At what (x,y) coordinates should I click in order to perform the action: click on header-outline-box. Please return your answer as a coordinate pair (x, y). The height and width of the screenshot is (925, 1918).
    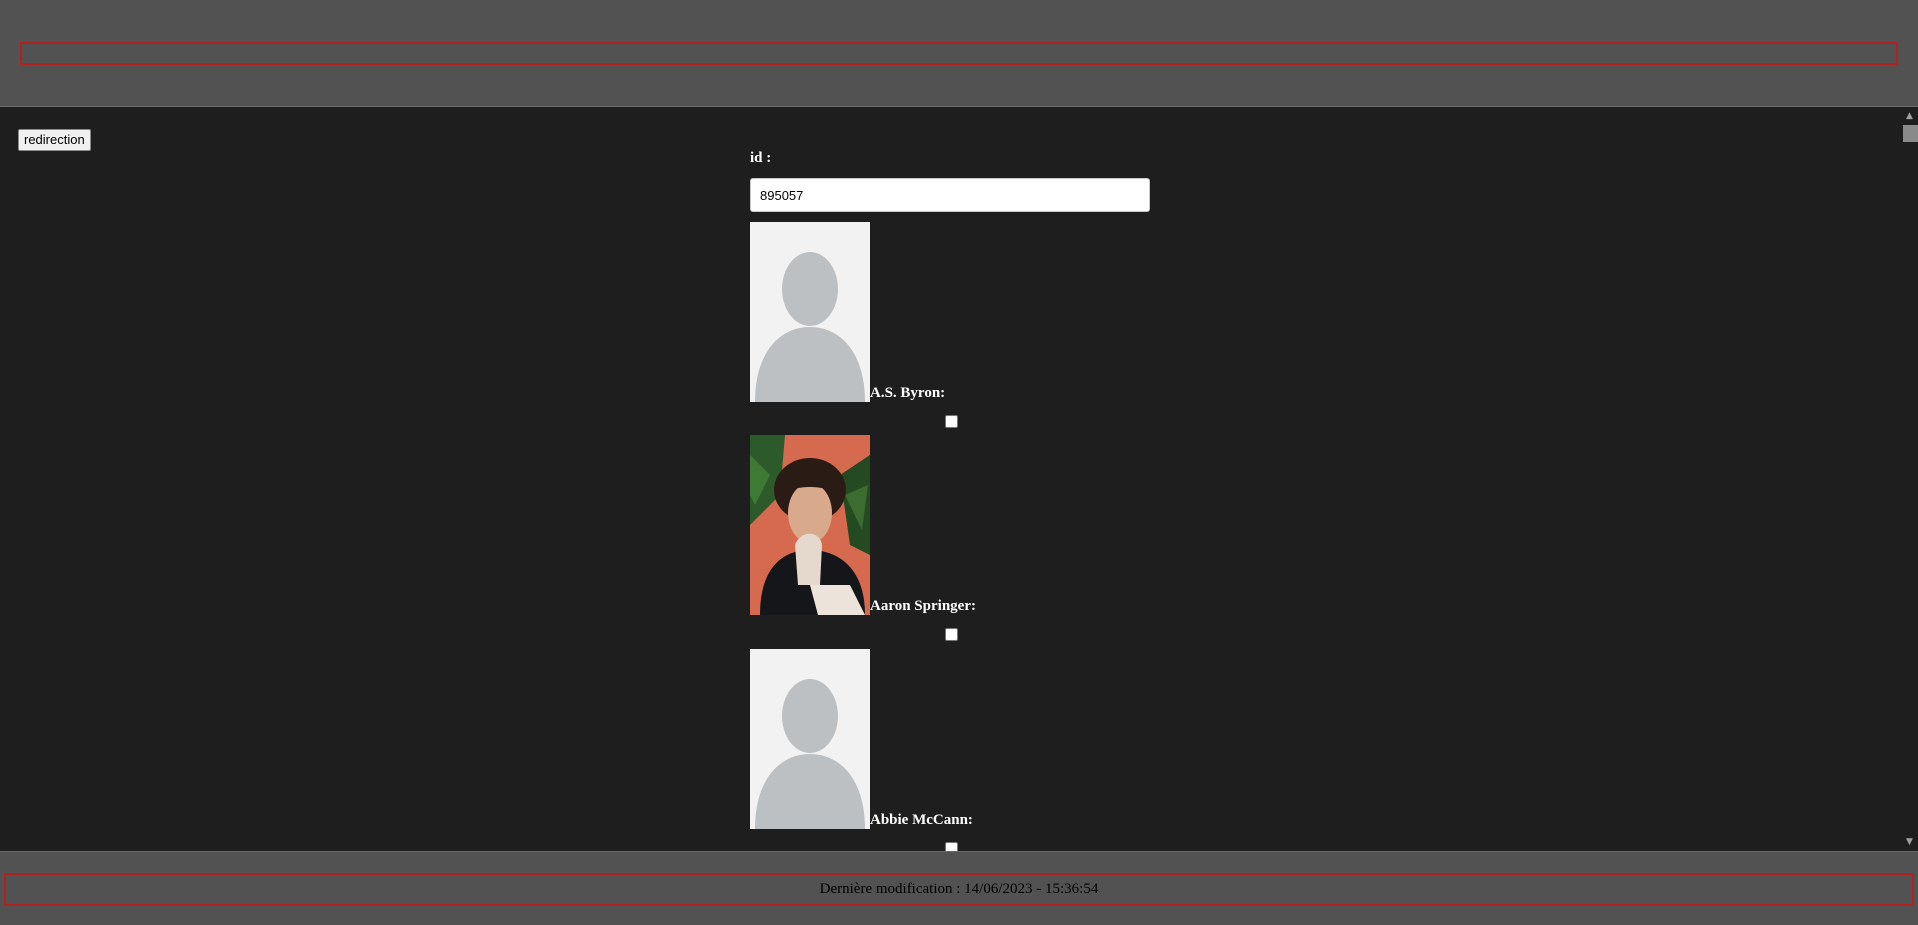
    Looking at the image, I should click on (959, 53).